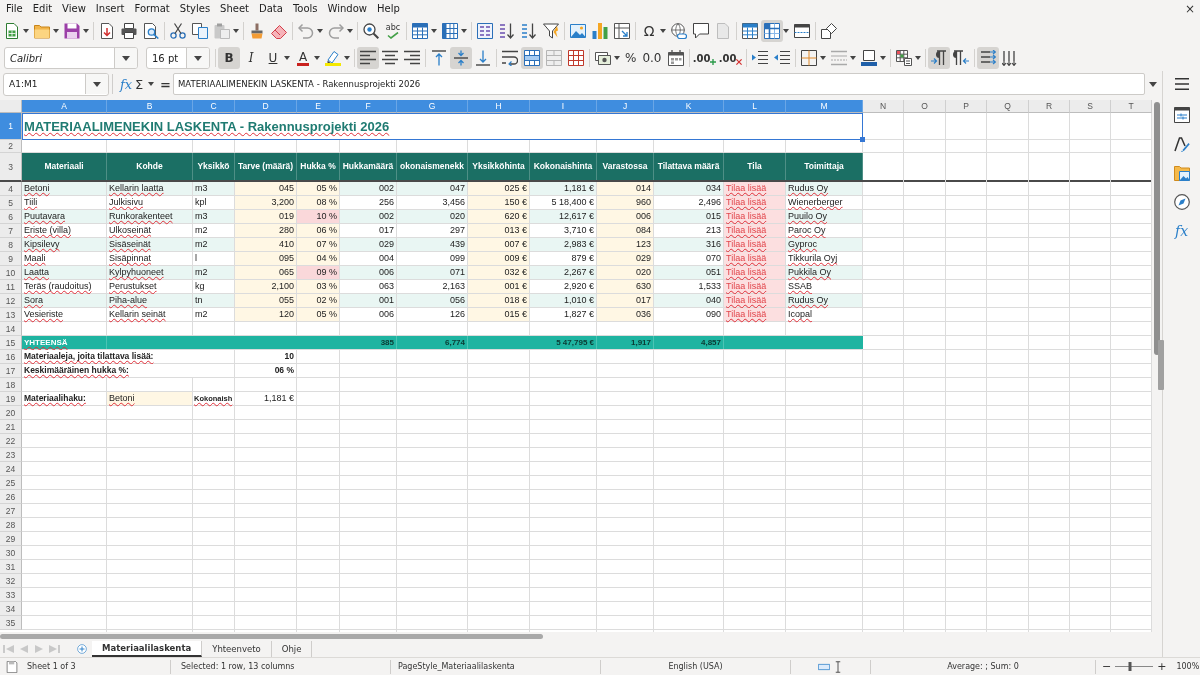 This screenshot has width=1200, height=675. I want to click on sidebar-handle, so click(1161, 365).